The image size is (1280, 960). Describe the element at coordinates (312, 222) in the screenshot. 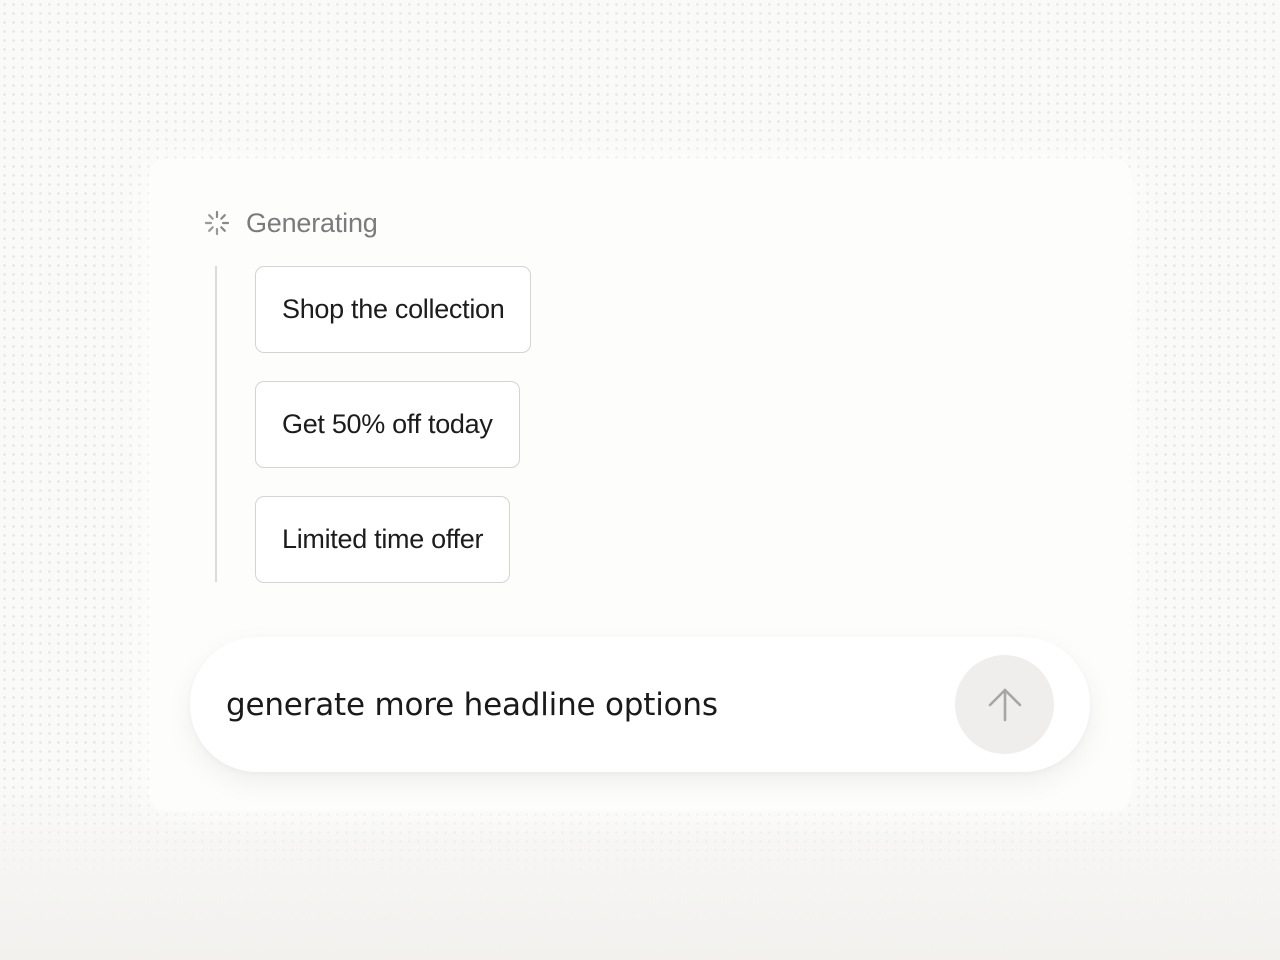

I see `status-label: Generating` at that location.